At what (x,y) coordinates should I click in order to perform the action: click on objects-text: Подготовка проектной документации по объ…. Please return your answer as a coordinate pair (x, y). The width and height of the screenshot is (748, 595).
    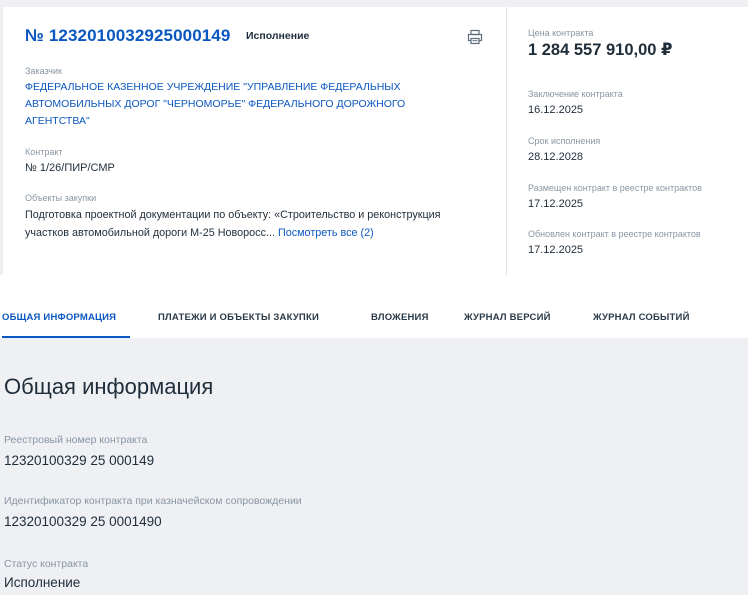
    Looking at the image, I should click on (233, 224).